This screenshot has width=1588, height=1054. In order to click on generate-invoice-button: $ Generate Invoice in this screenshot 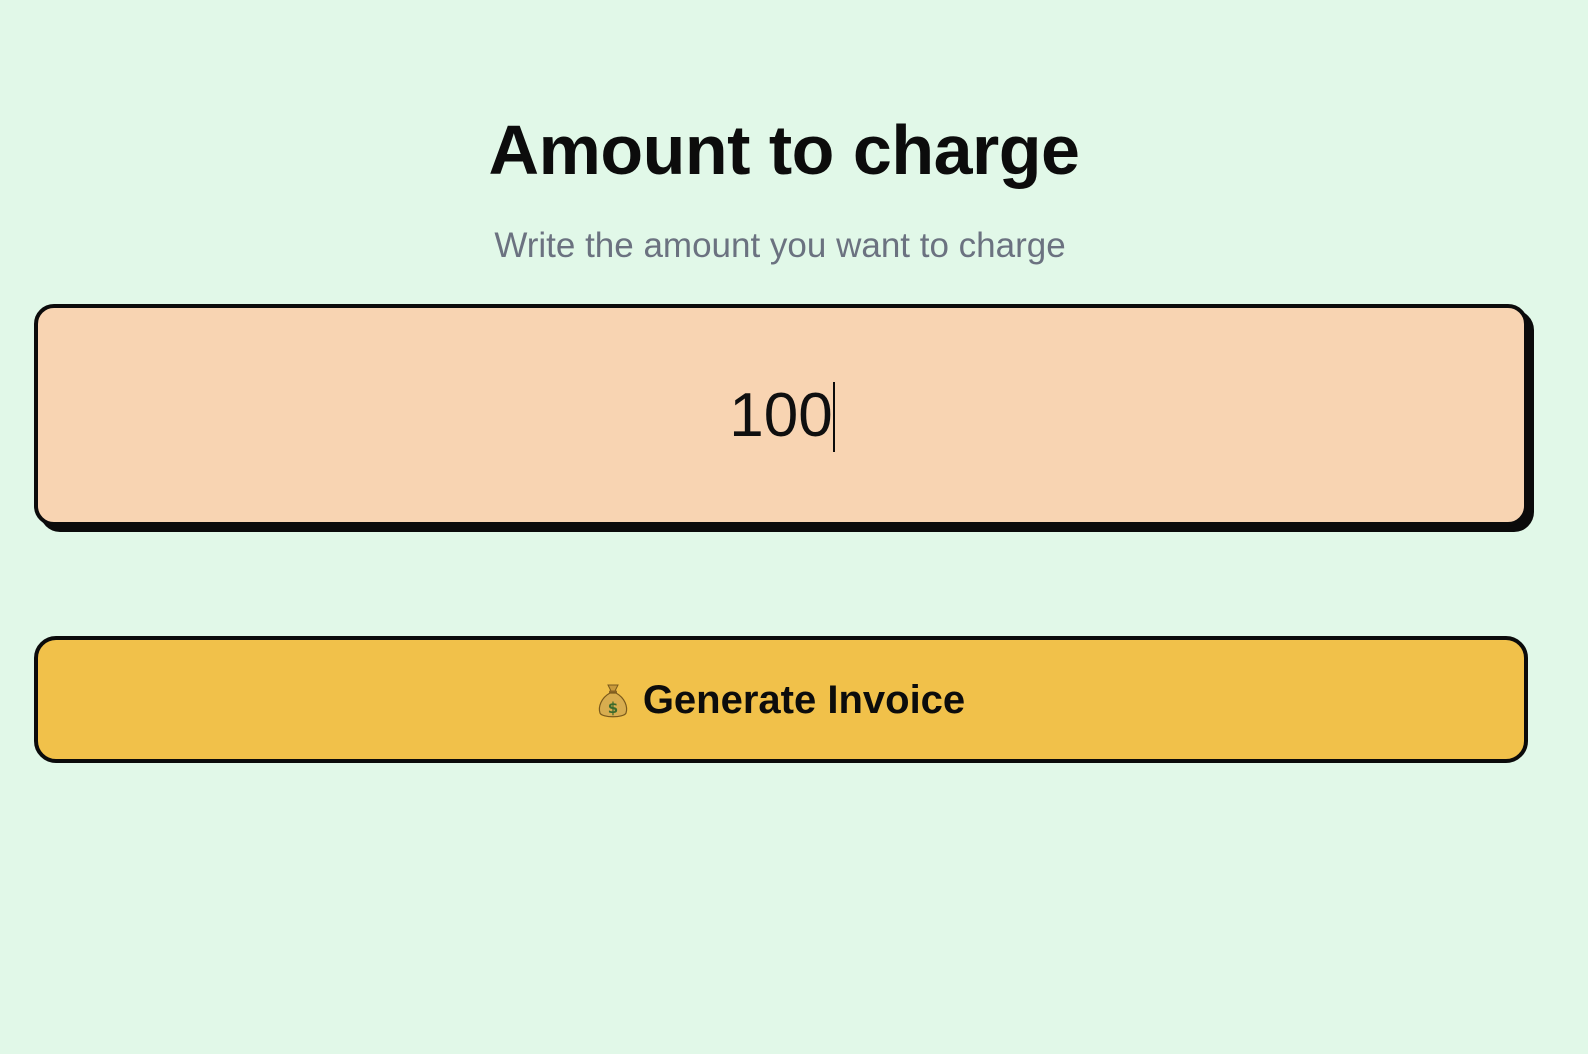, I will do `click(781, 699)`.